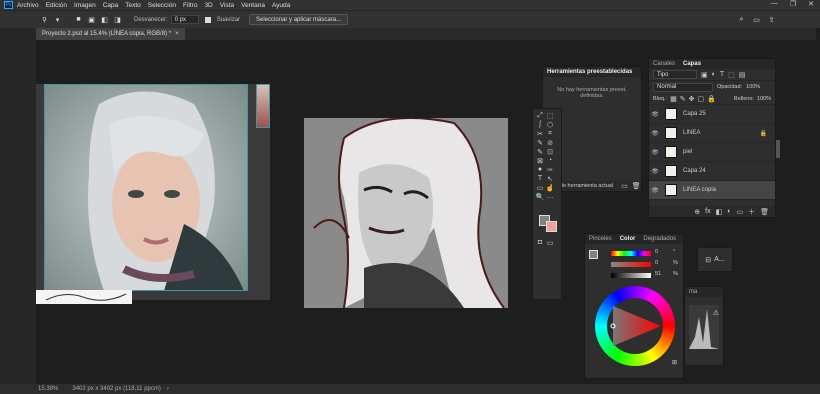  I want to click on warning-icon: ⚠, so click(716, 313).